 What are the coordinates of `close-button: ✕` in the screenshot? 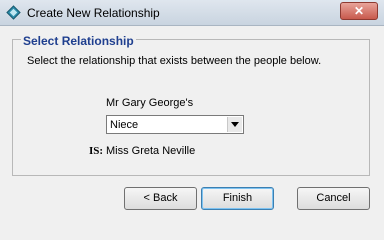 It's located at (359, 11).